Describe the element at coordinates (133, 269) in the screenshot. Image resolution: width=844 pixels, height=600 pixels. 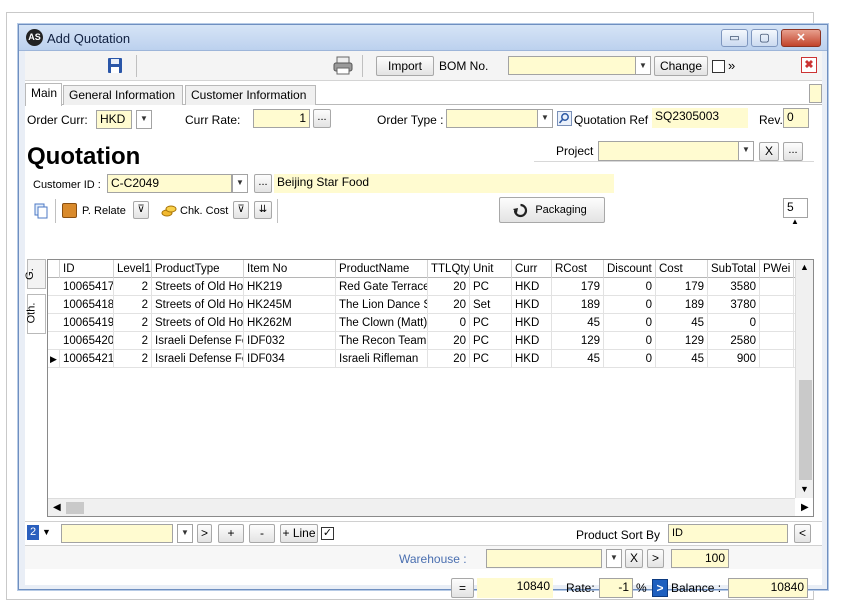
I see `column-header-level1: Level1` at that location.